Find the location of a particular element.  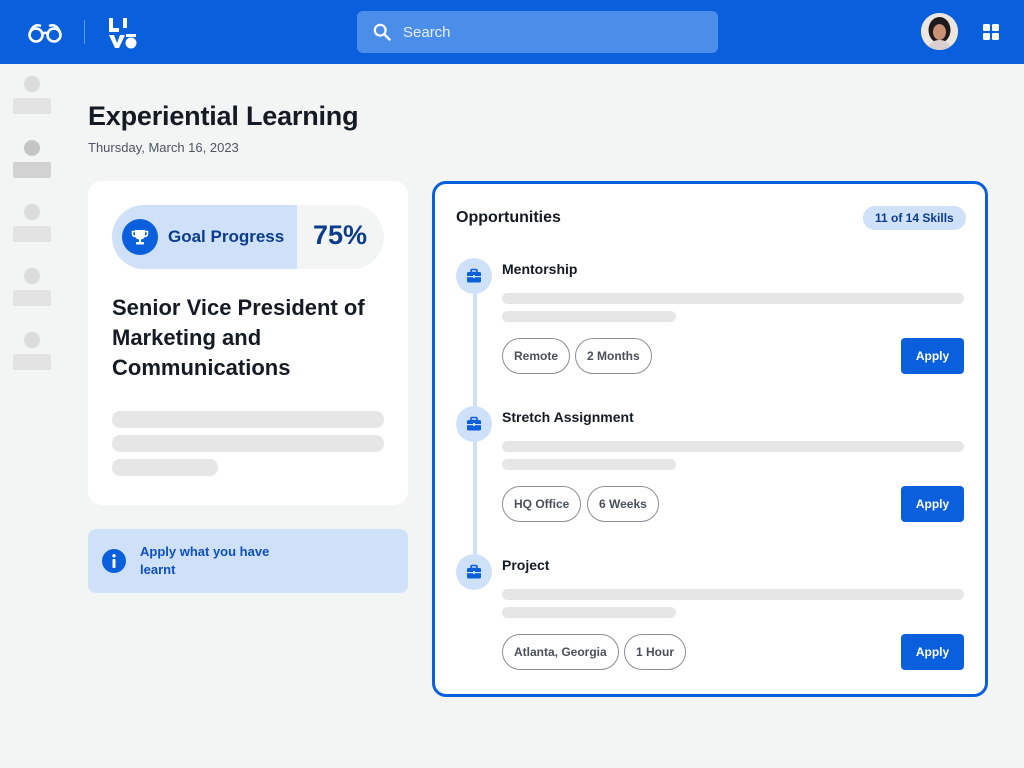

goal-progress-label: Goal Progress is located at coordinates (226, 236).